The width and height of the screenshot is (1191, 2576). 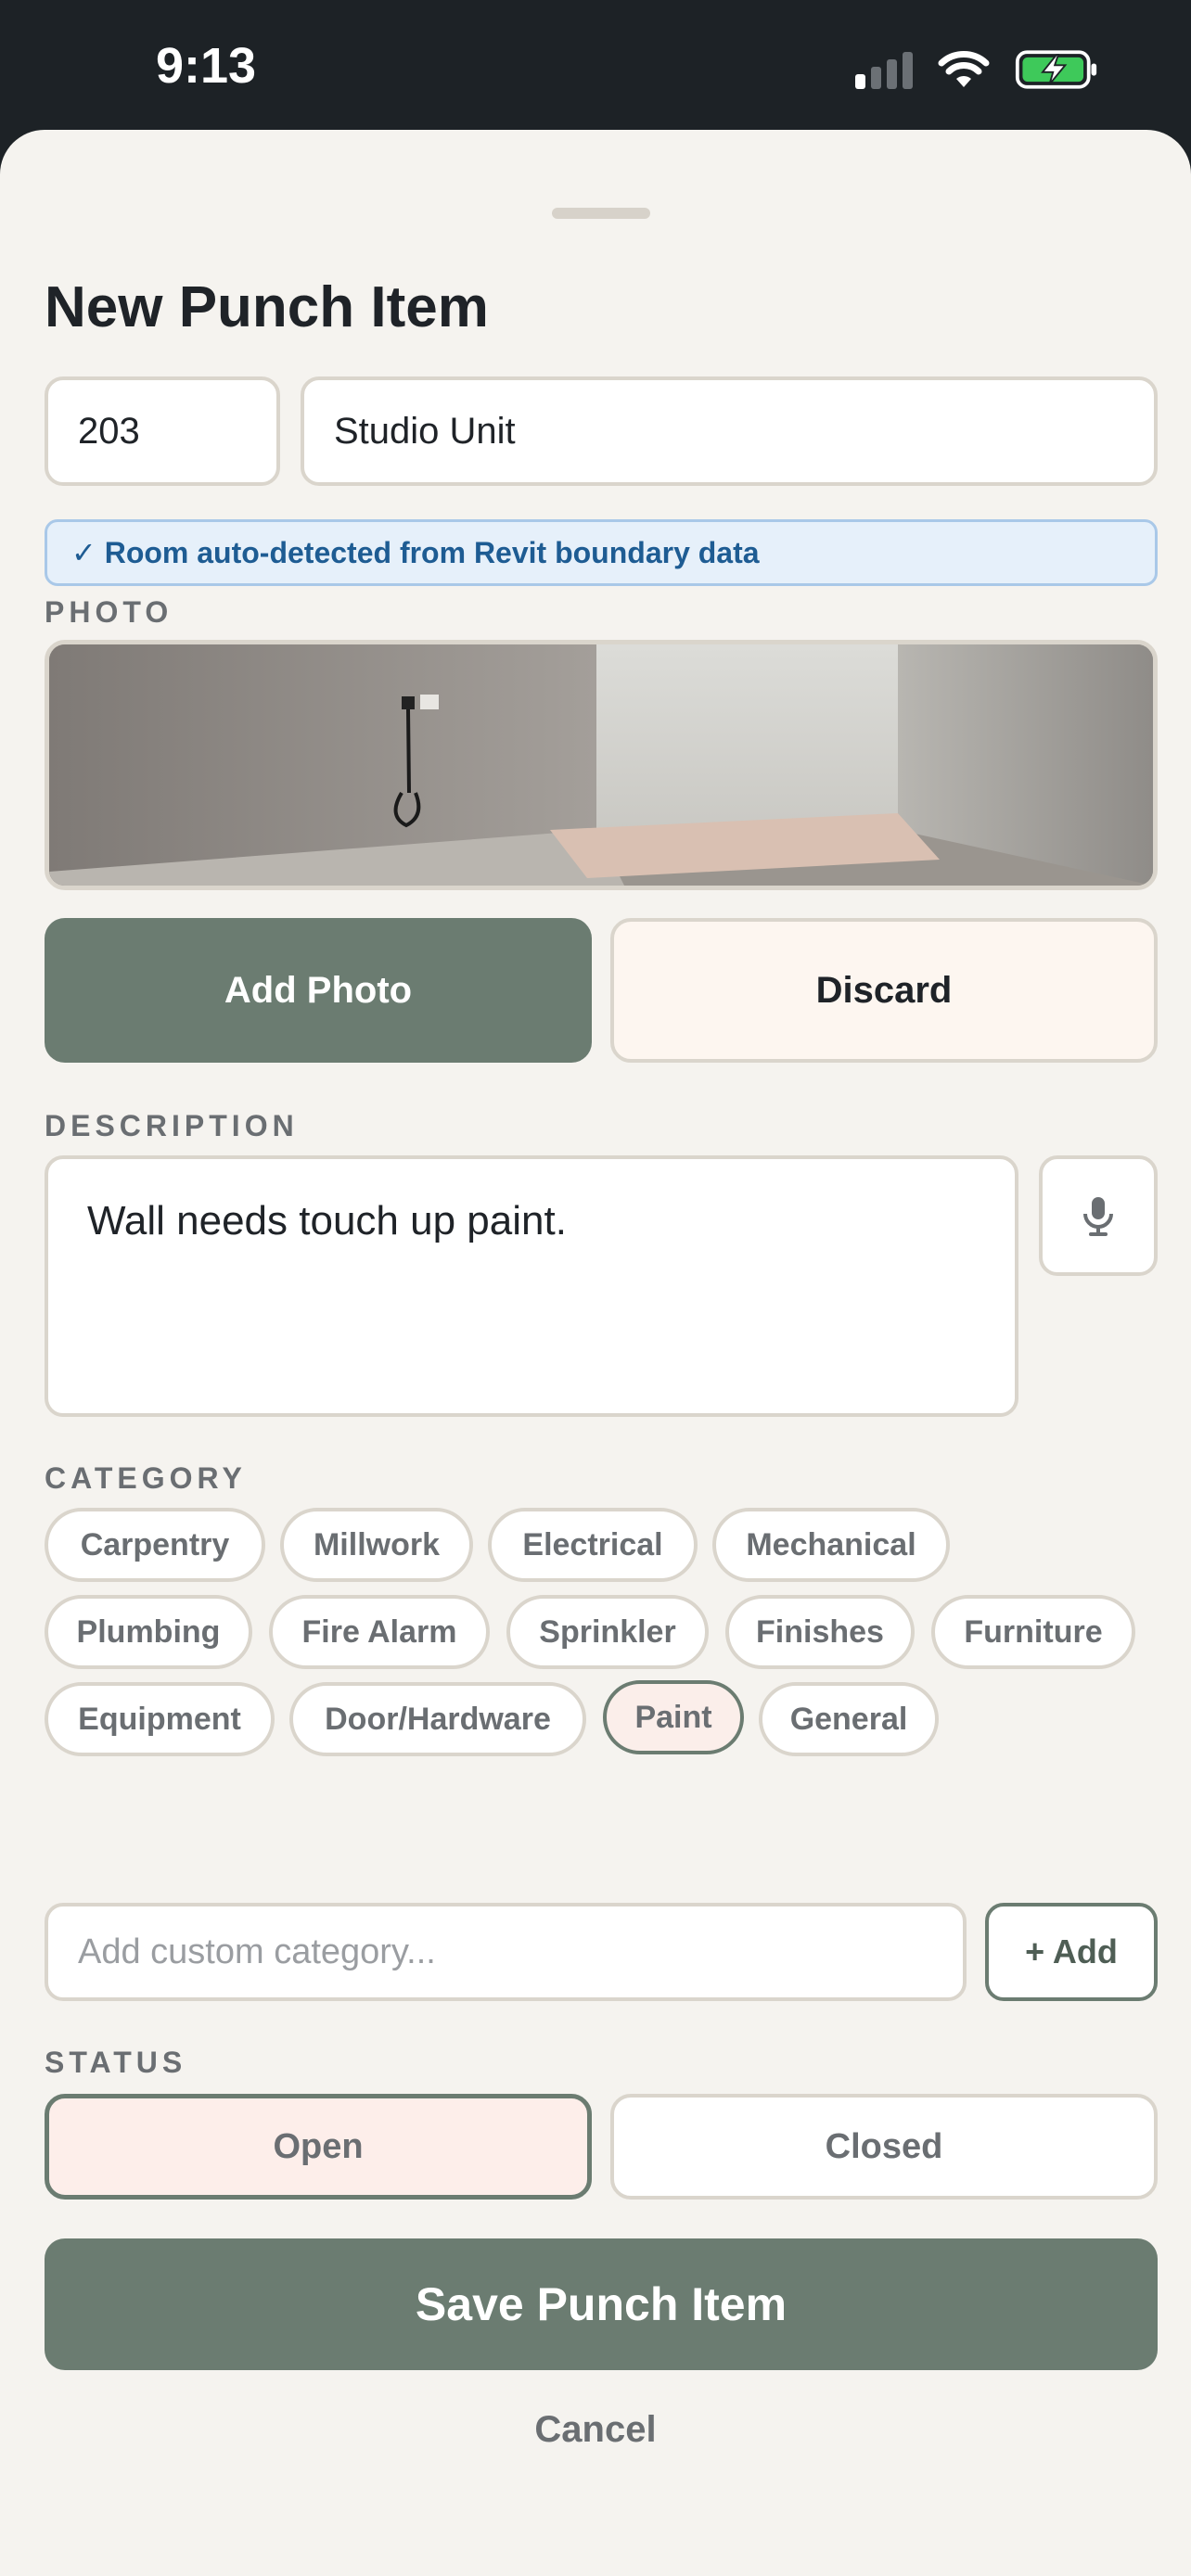 I want to click on status-icons, so click(x=977, y=69).